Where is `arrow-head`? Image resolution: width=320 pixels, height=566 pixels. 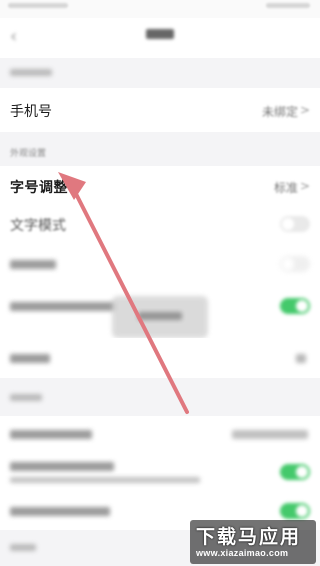
arrow-head is located at coordinates (72, 186).